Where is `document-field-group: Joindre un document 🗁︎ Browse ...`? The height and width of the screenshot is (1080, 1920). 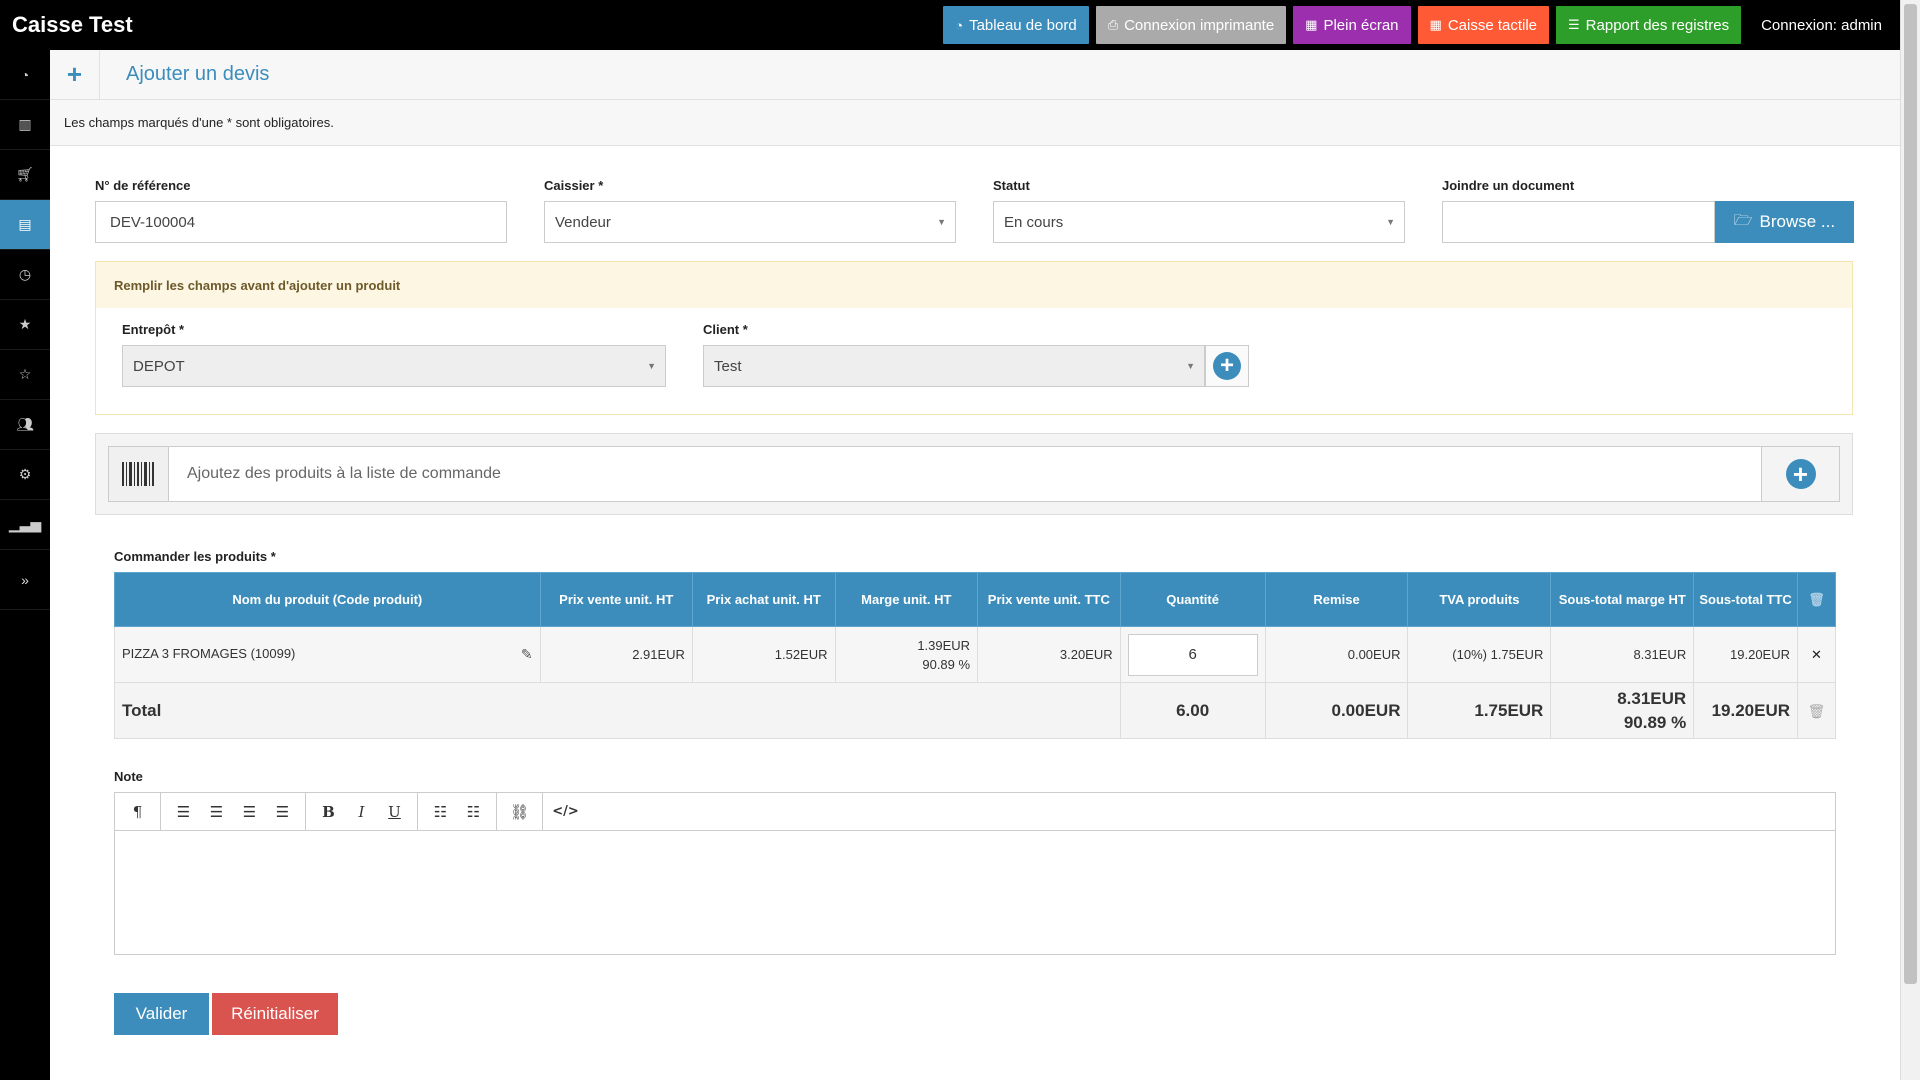 document-field-group: Joindre un document 🗁︎ Browse ... is located at coordinates (1648, 210).